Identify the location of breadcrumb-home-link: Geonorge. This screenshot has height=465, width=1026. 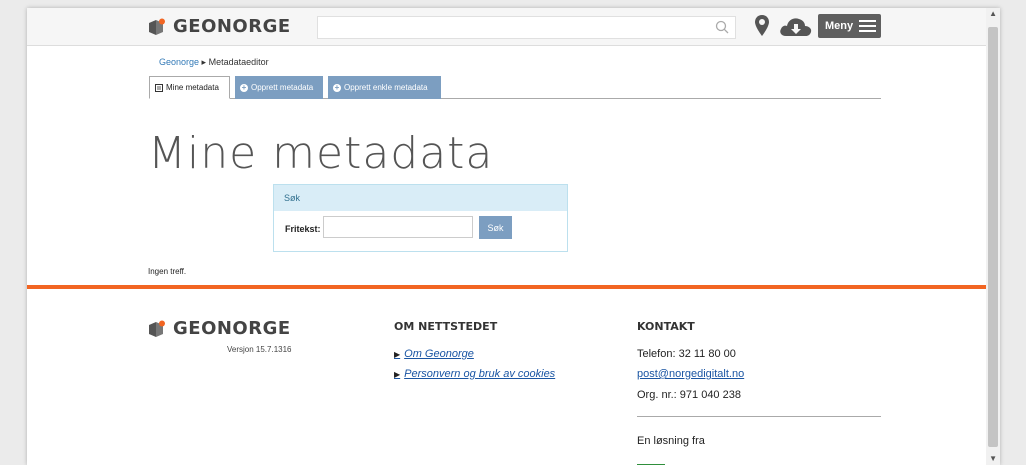
(179, 62).